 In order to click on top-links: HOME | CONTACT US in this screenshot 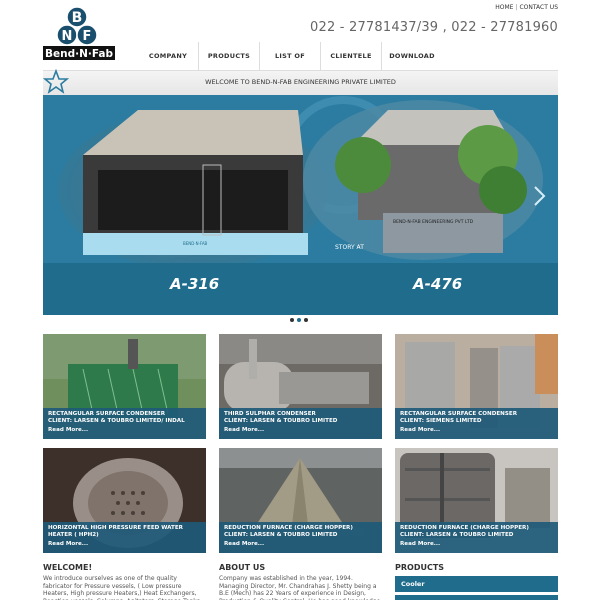, I will do `click(526, 7)`.